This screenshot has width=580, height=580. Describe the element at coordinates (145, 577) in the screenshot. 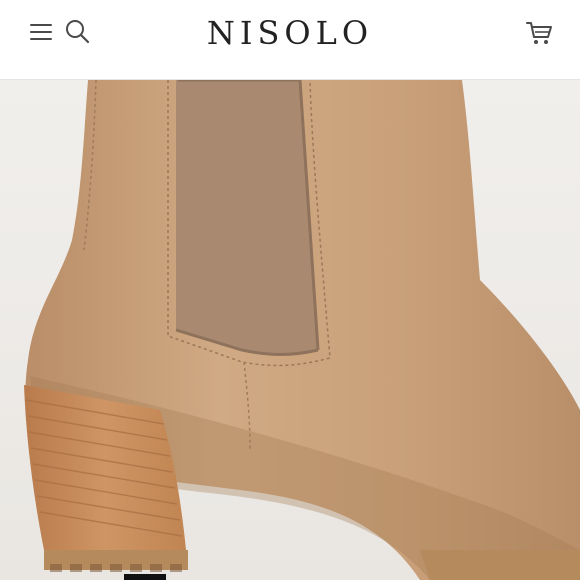

I see `gallery-indicator-active` at that location.